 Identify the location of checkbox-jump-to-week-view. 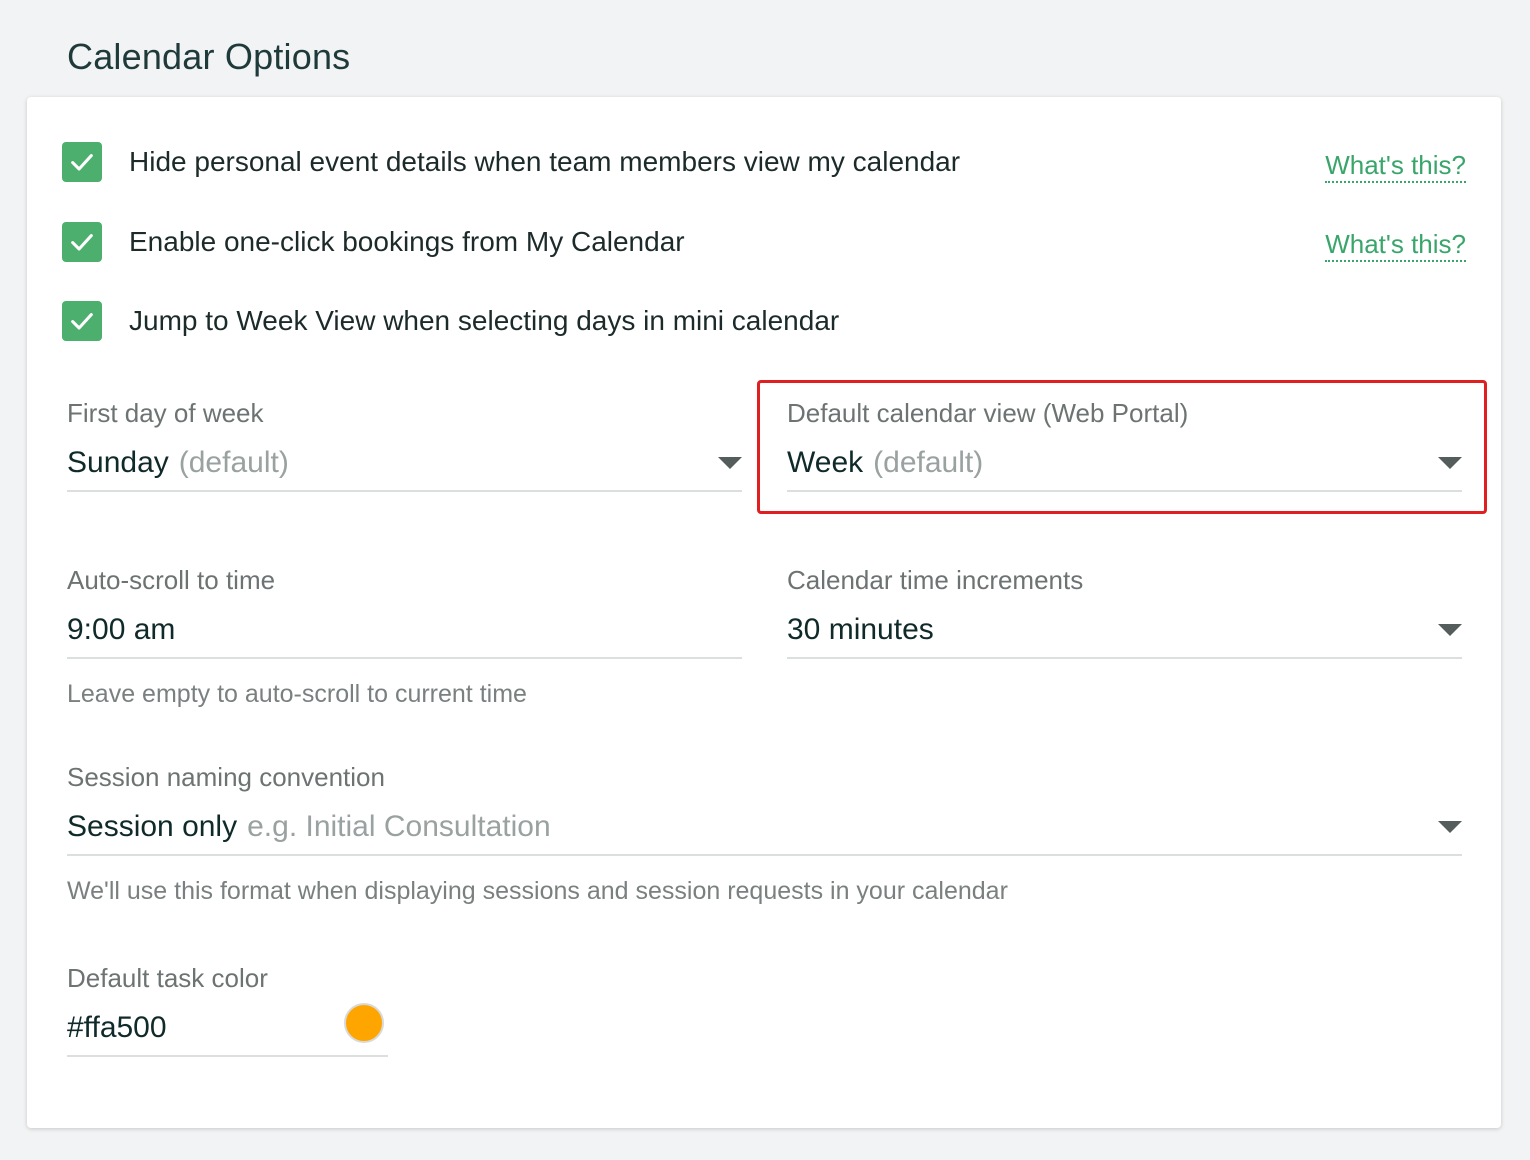
(82, 321).